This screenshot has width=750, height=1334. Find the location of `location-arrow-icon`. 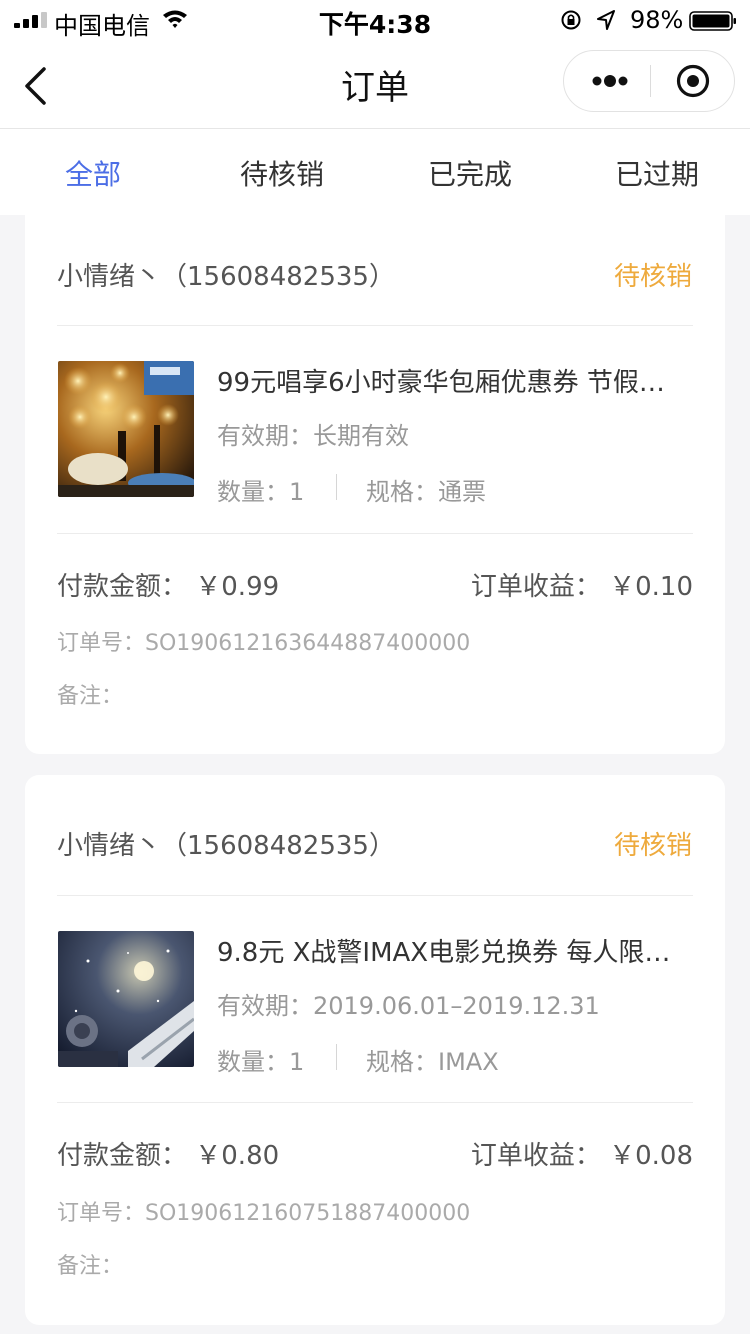

location-arrow-icon is located at coordinates (606, 20).